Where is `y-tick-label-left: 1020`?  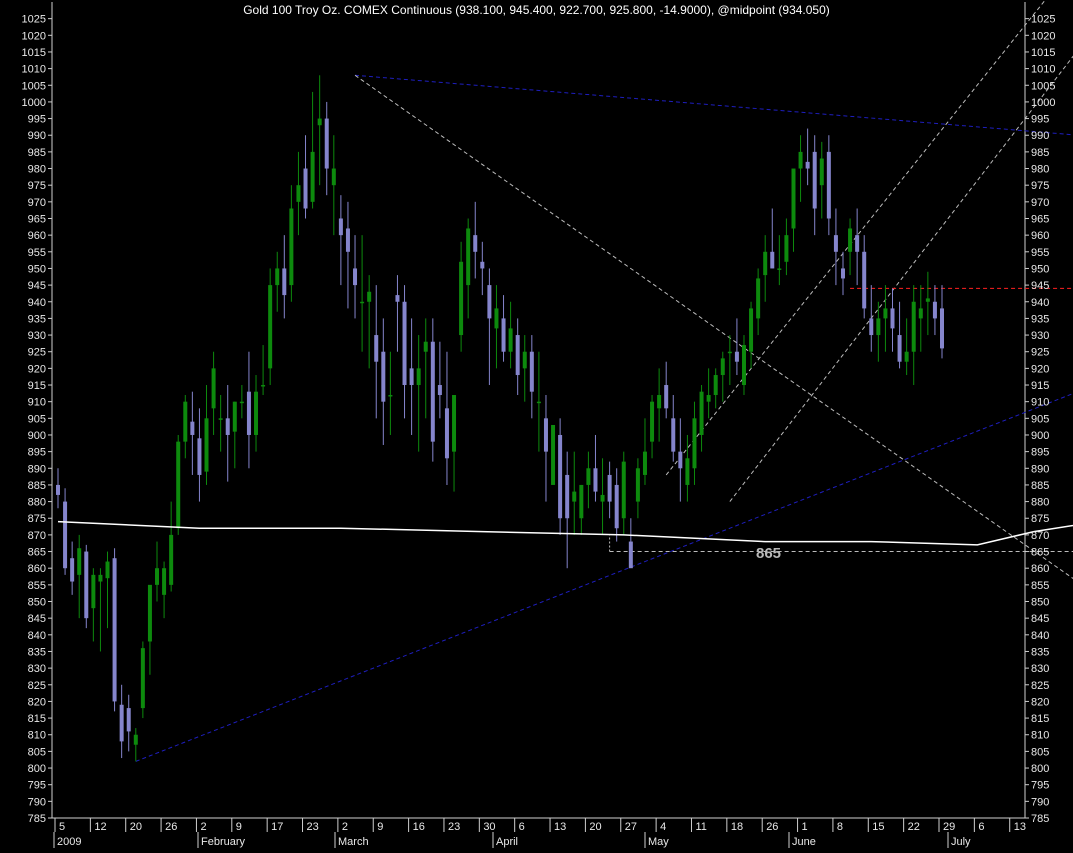 y-tick-label-left: 1020 is located at coordinates (34, 36).